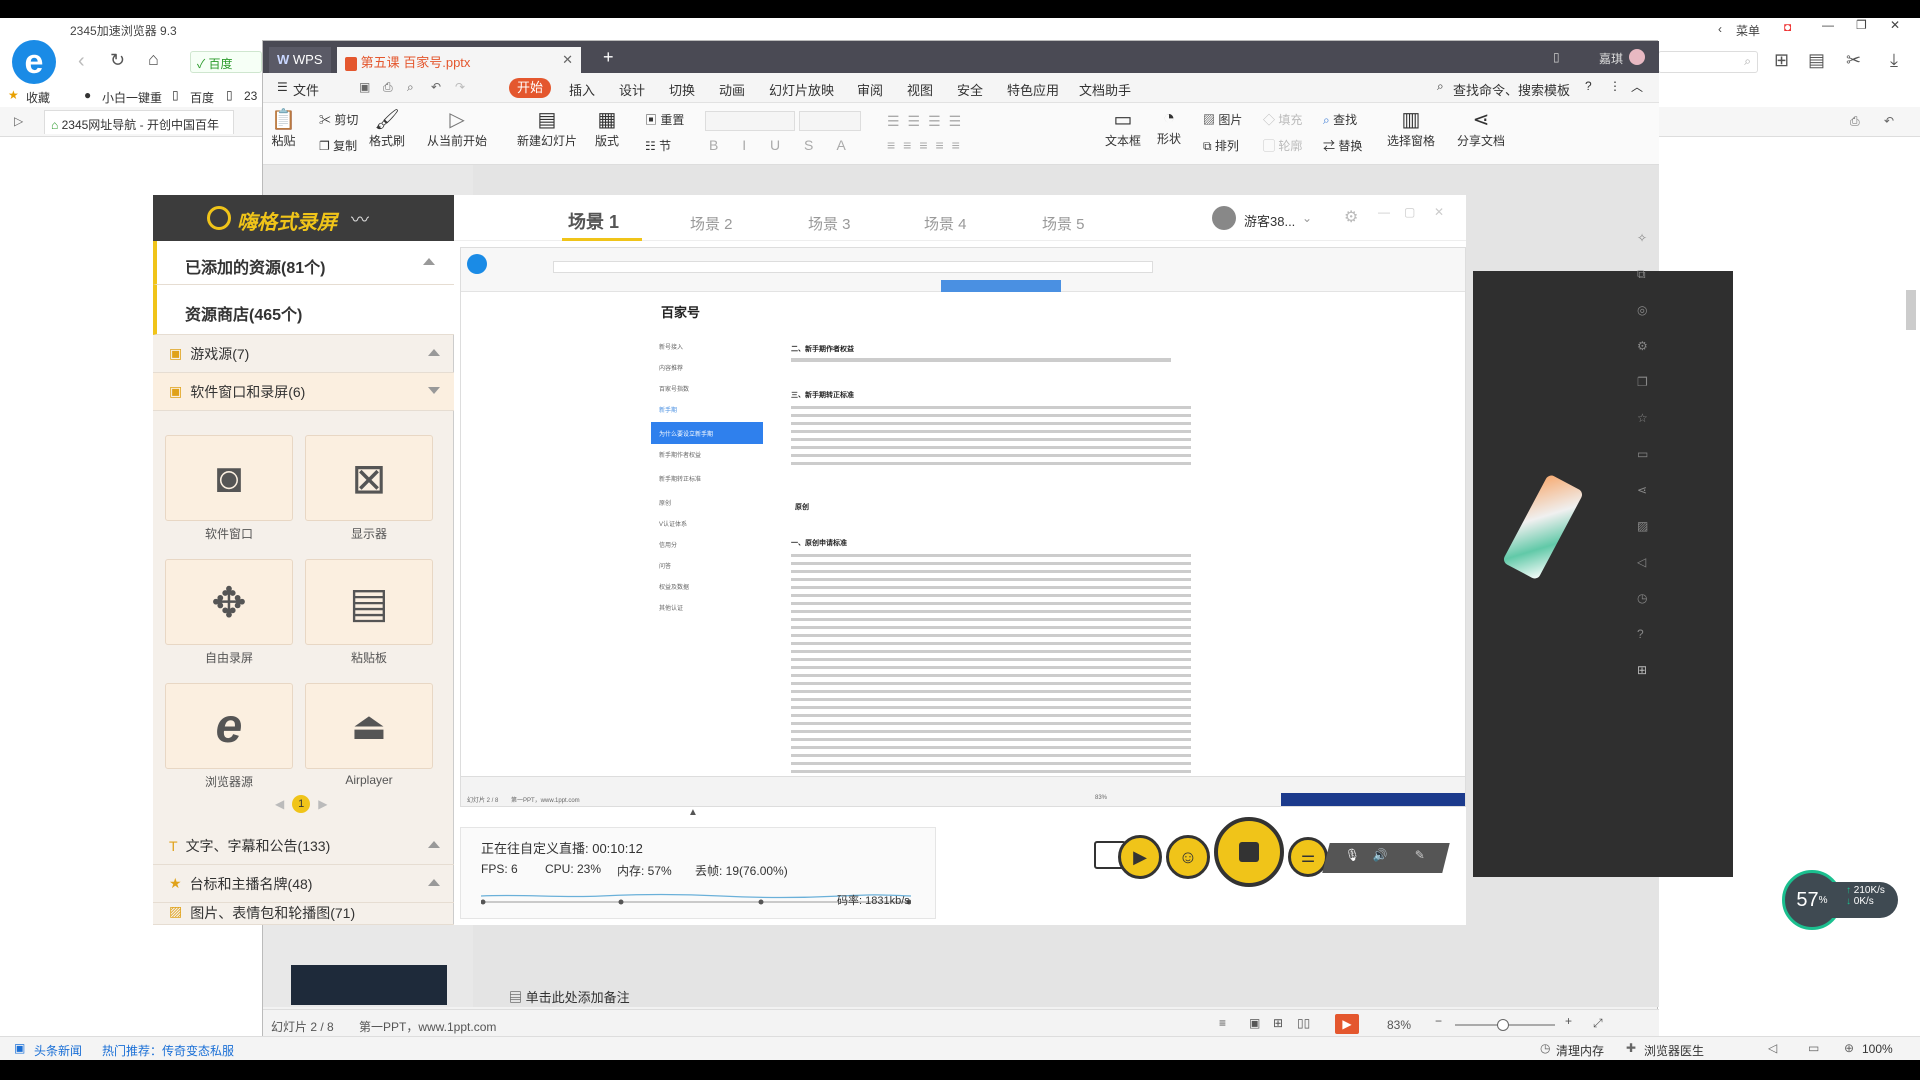 The width and height of the screenshot is (1920, 1080). I want to click on star-icon: ☆, so click(1642, 418).